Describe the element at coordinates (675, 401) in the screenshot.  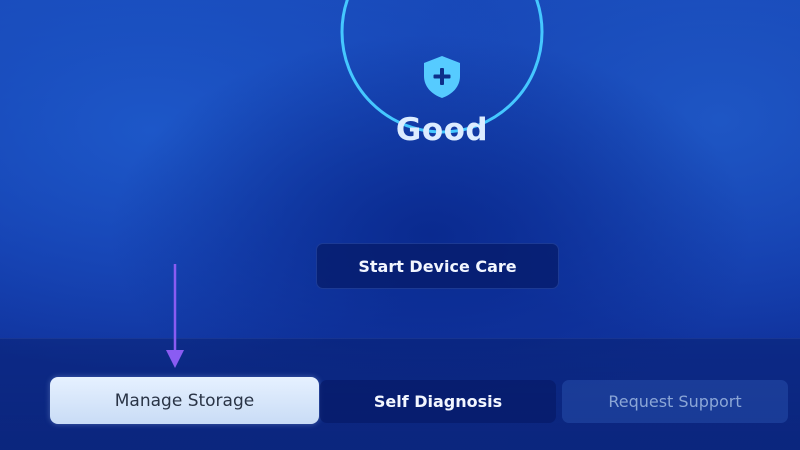
I see `request-support-button: Request Support` at that location.